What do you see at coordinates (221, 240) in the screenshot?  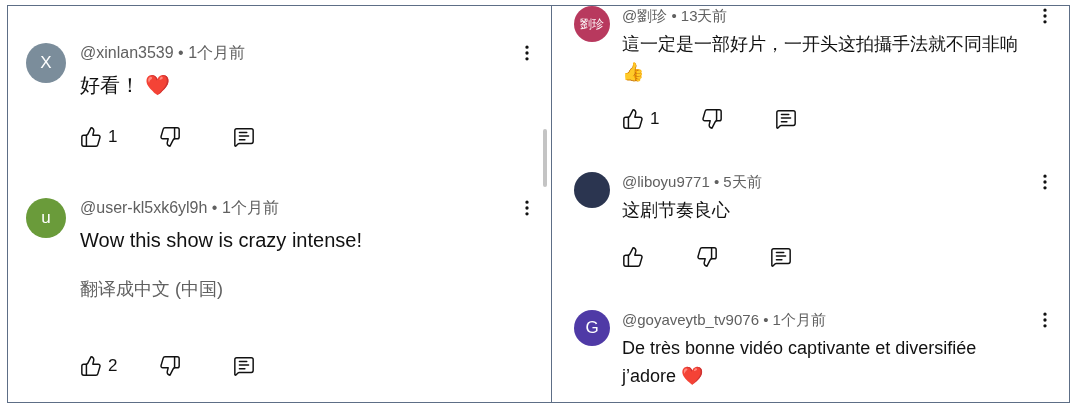 I see `comment-text: Wow this show is crazy intense!` at bounding box center [221, 240].